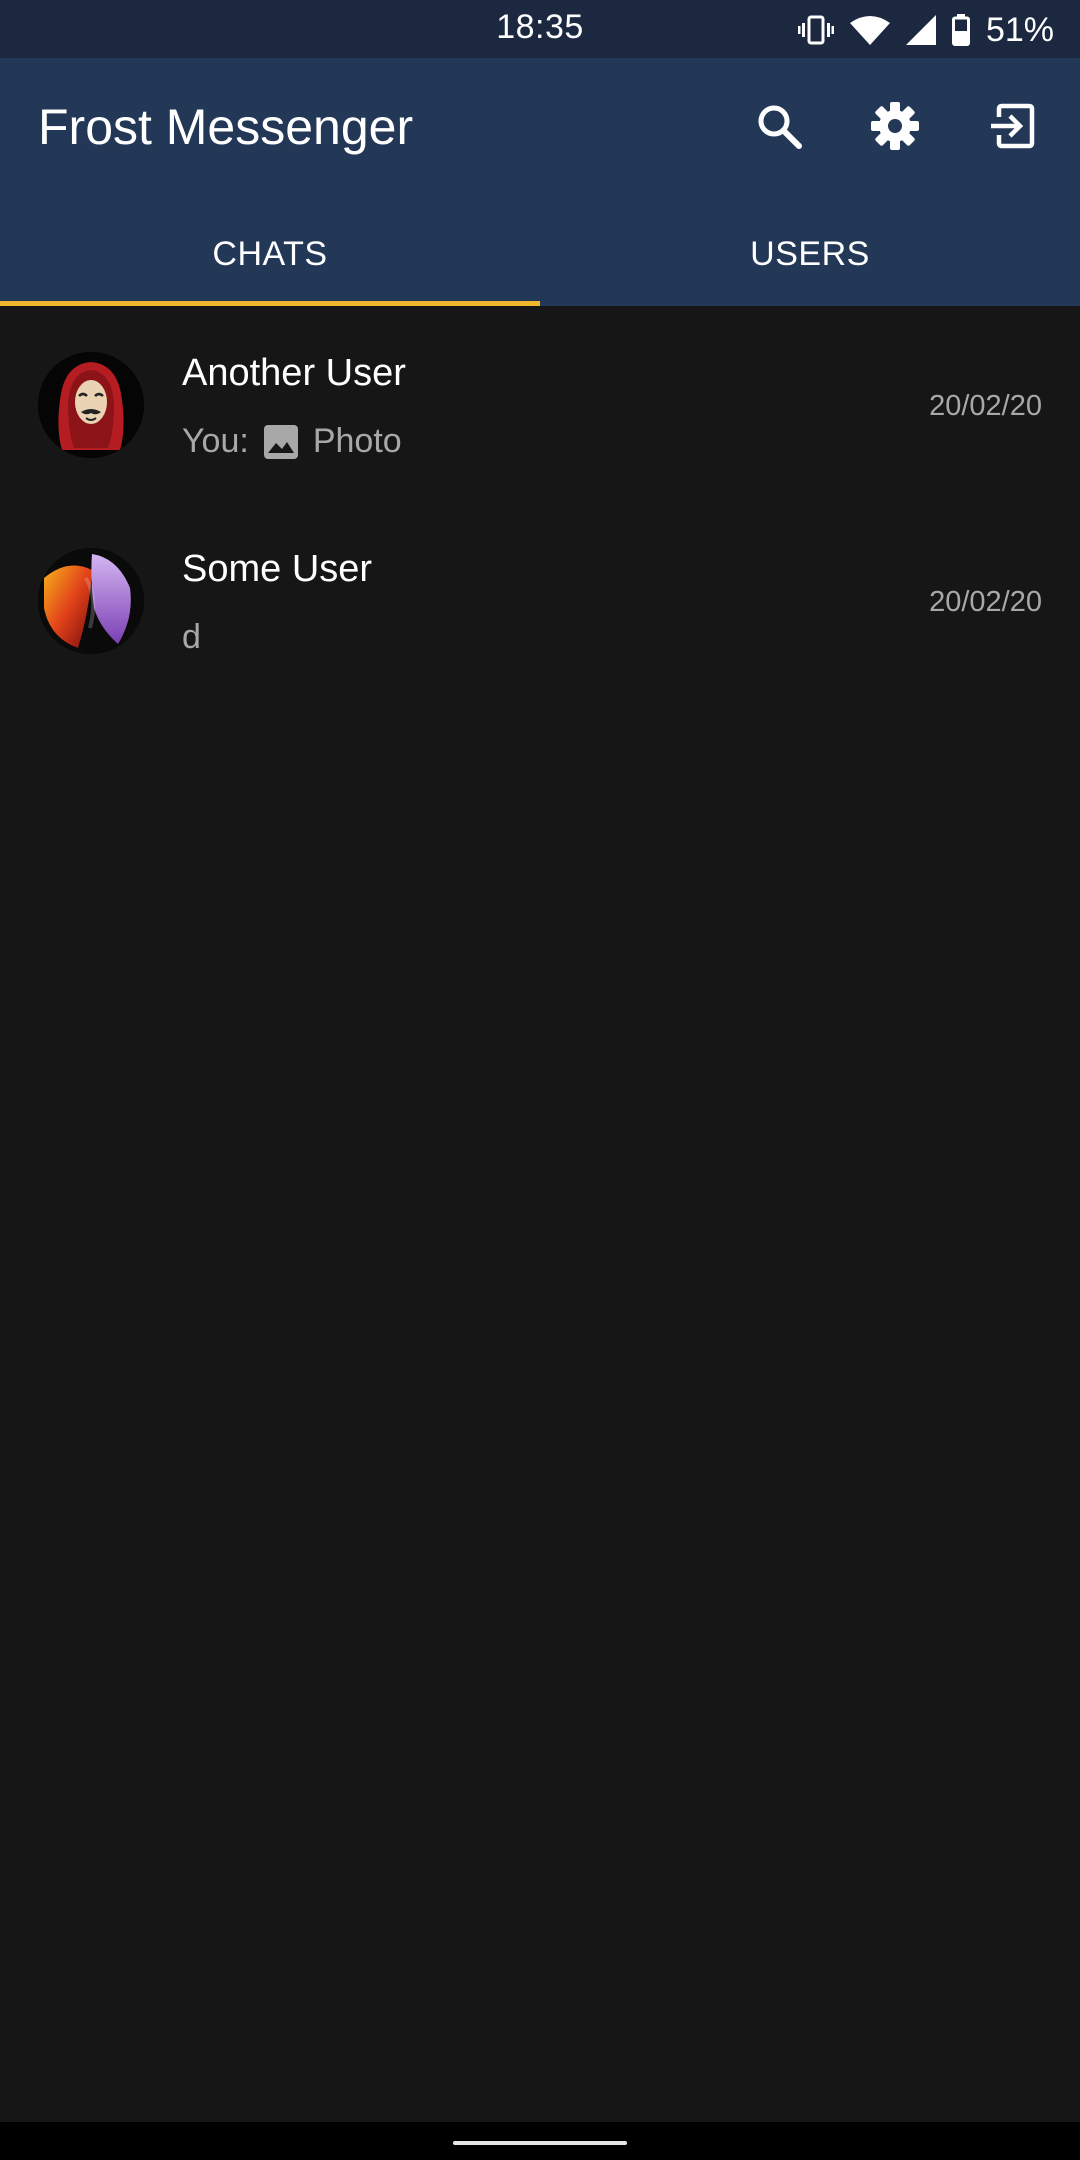 Image resolution: width=1080 pixels, height=2160 pixels. What do you see at coordinates (960, 30) in the screenshot?
I see `battery-icon` at bounding box center [960, 30].